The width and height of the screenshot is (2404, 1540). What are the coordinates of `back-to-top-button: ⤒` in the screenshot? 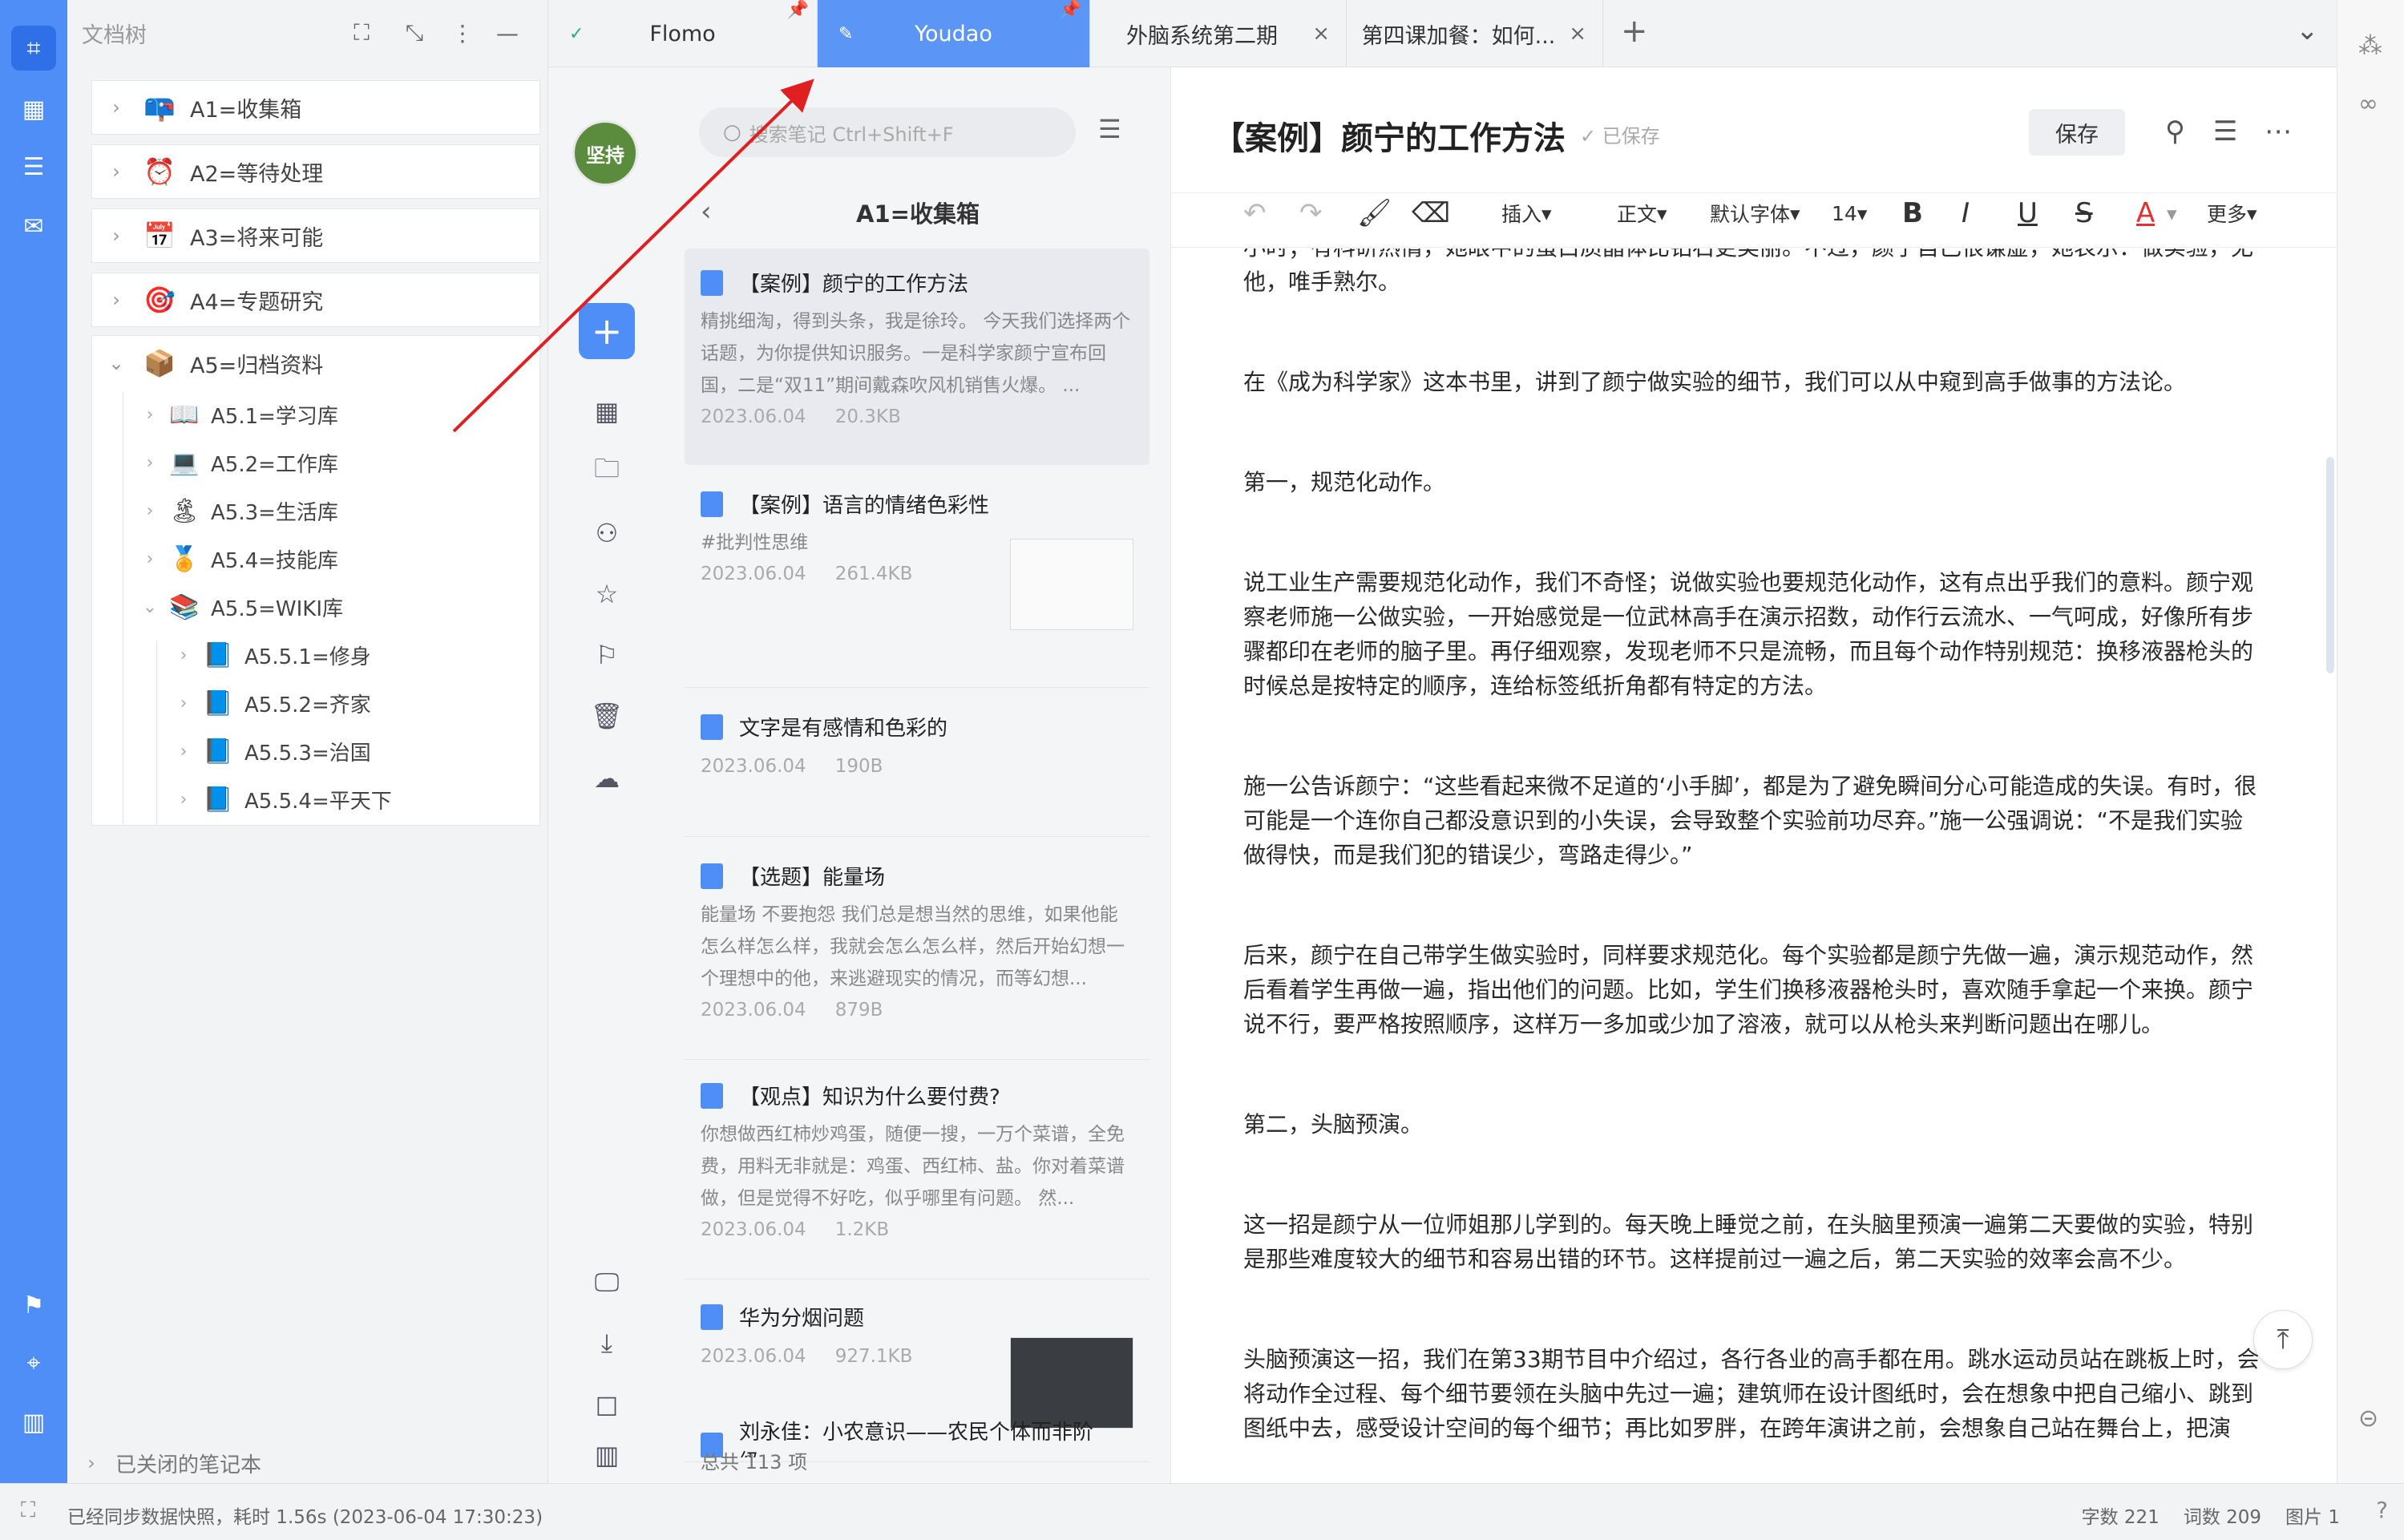 It's located at (2283, 1340).